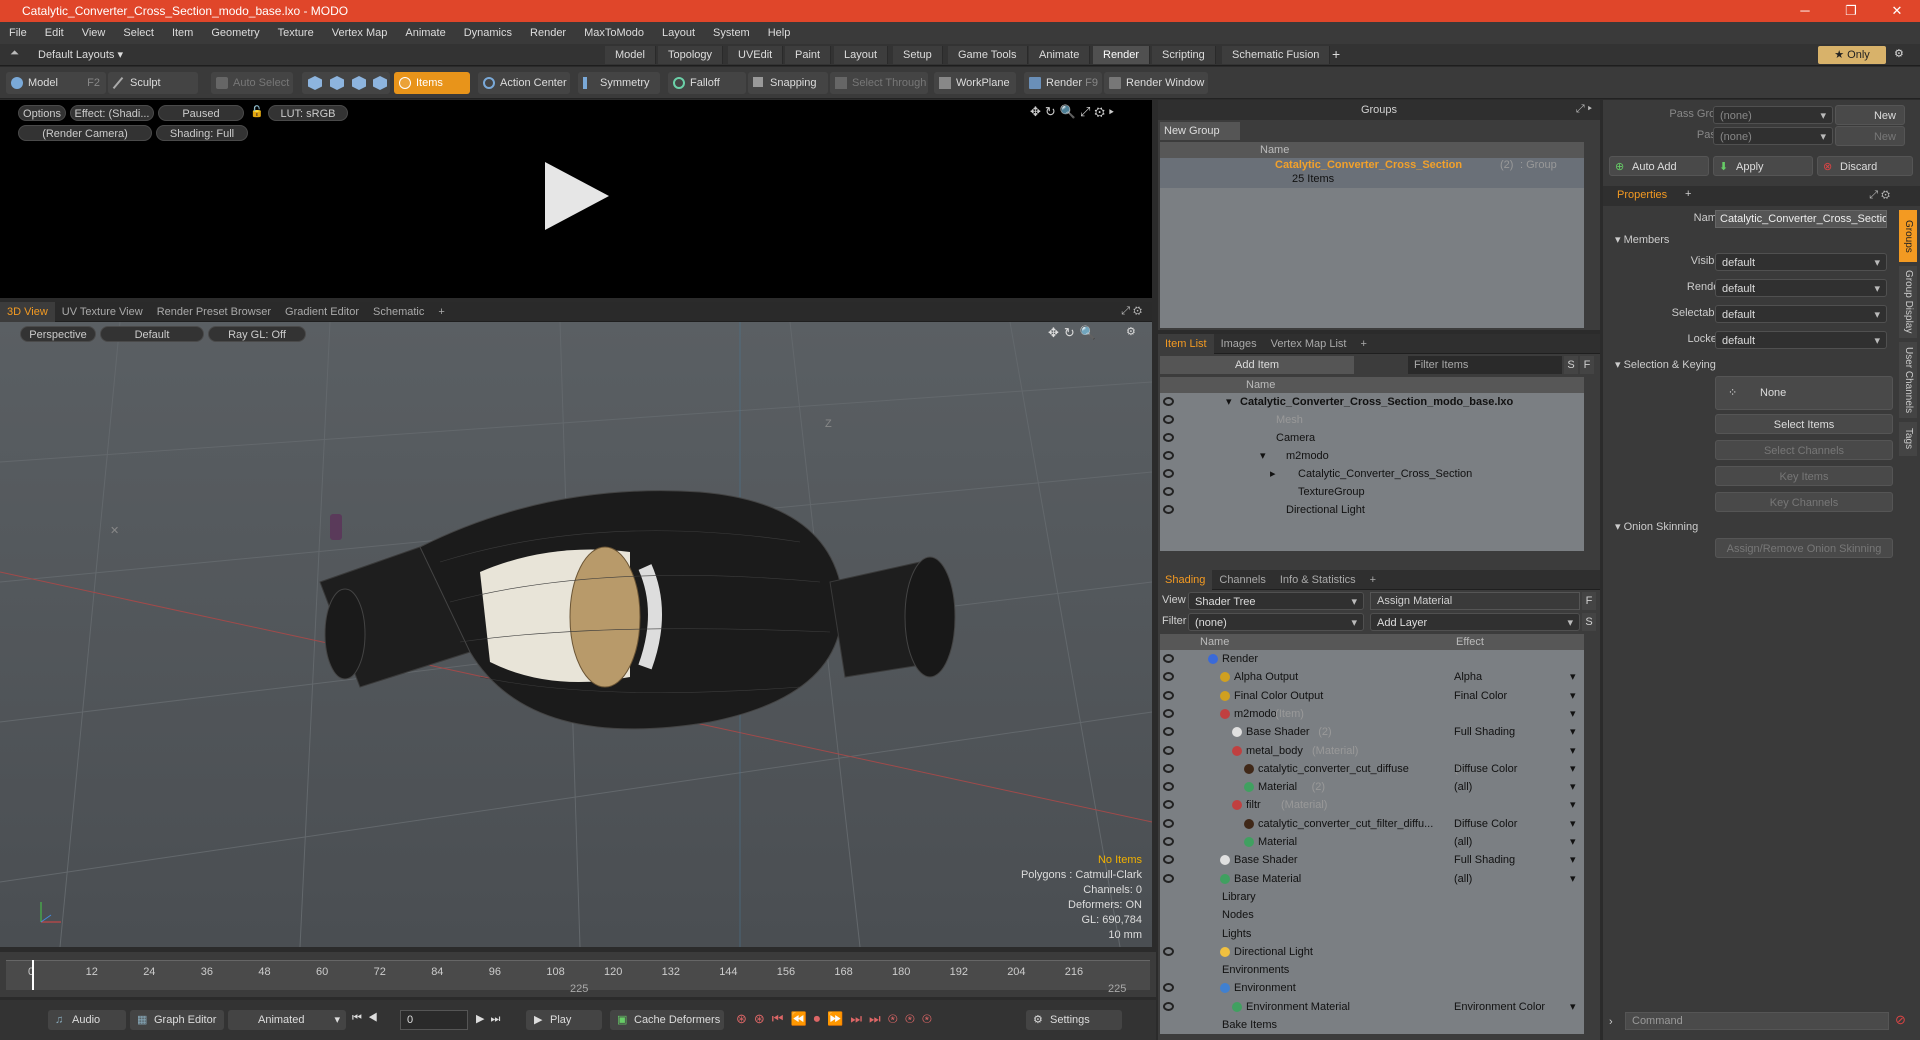 The image size is (1920, 1040). I want to click on layout-icon: ⏶, so click(14, 53).